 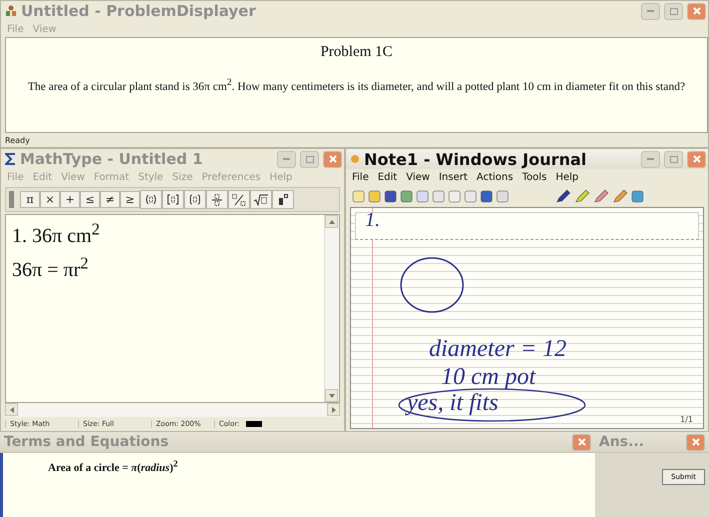 I want to click on symbol-button: ≥, so click(x=130, y=199).